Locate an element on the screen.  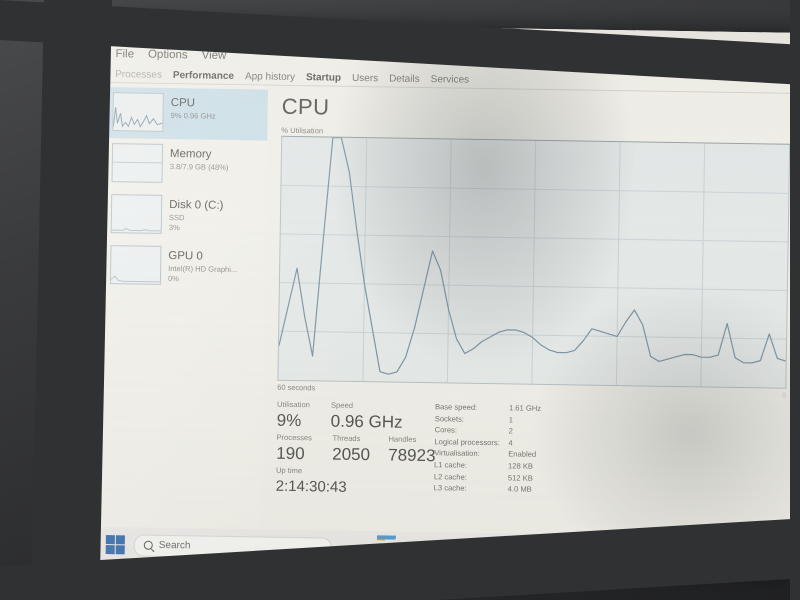
disk-mini-graph-icon is located at coordinates (136, 214).